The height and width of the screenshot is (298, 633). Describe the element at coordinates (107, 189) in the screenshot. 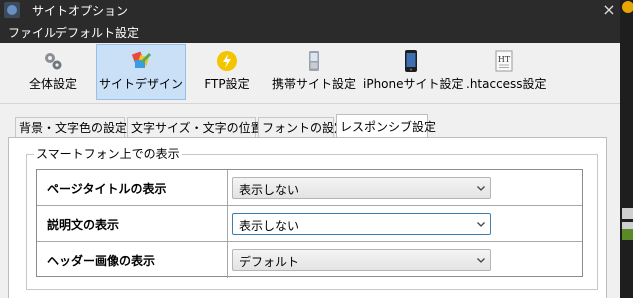

I see `row-label-page-title: ページタイトルの表示` at that location.